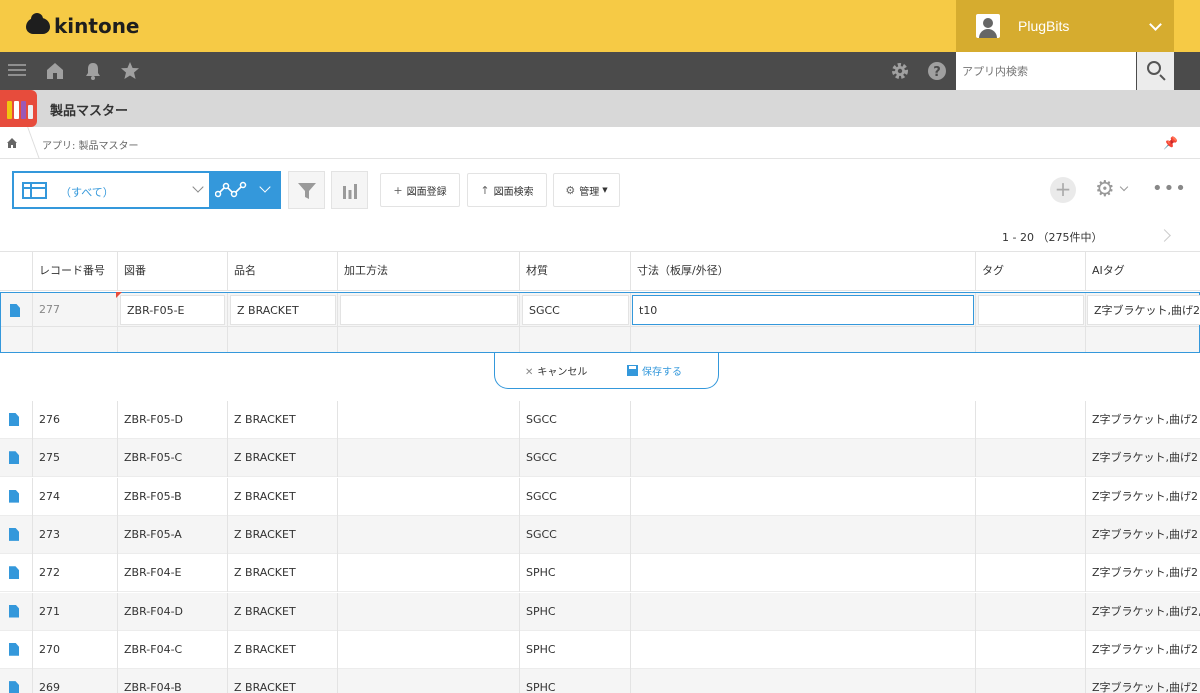 The width and height of the screenshot is (1200, 693). I want to click on menu-icon, so click(18, 71).